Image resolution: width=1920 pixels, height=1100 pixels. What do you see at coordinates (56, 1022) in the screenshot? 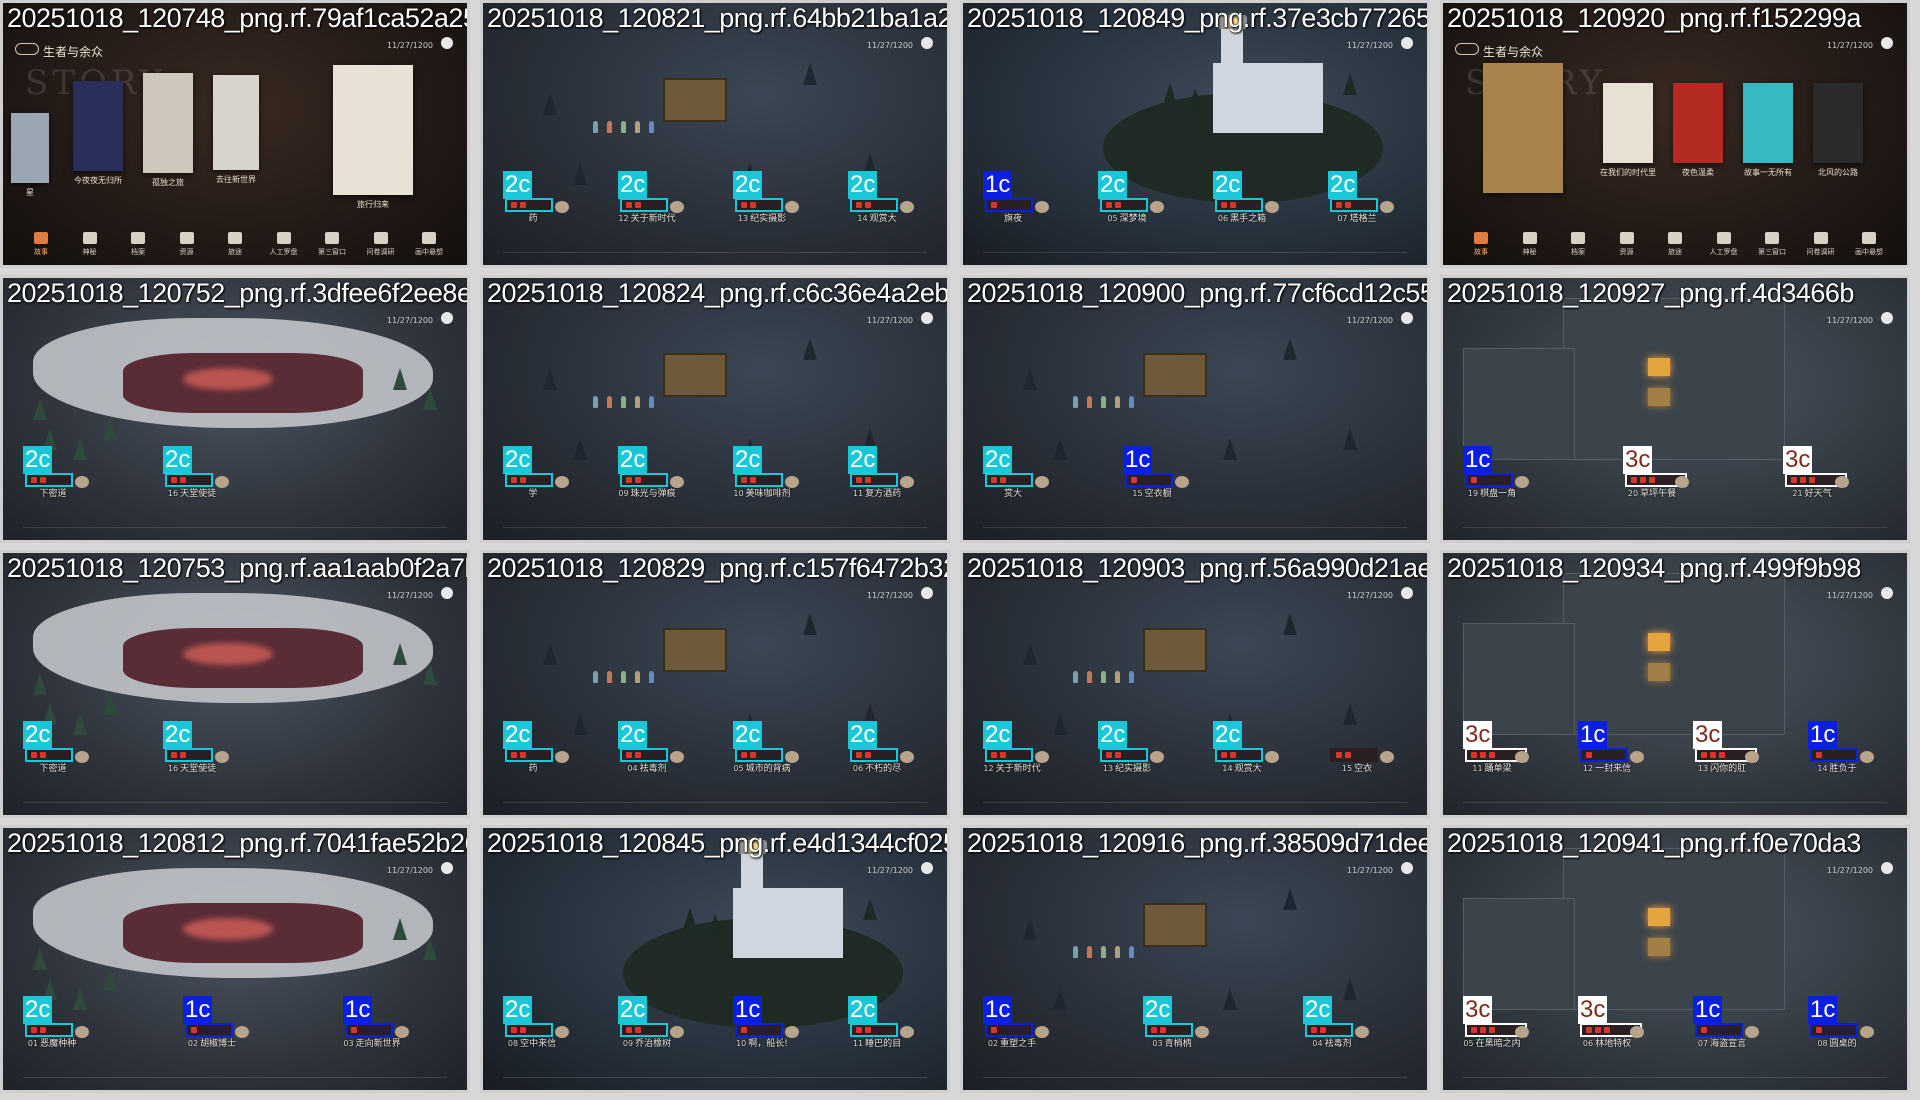
I see `story-card: 2c 01 恶魔种种` at bounding box center [56, 1022].